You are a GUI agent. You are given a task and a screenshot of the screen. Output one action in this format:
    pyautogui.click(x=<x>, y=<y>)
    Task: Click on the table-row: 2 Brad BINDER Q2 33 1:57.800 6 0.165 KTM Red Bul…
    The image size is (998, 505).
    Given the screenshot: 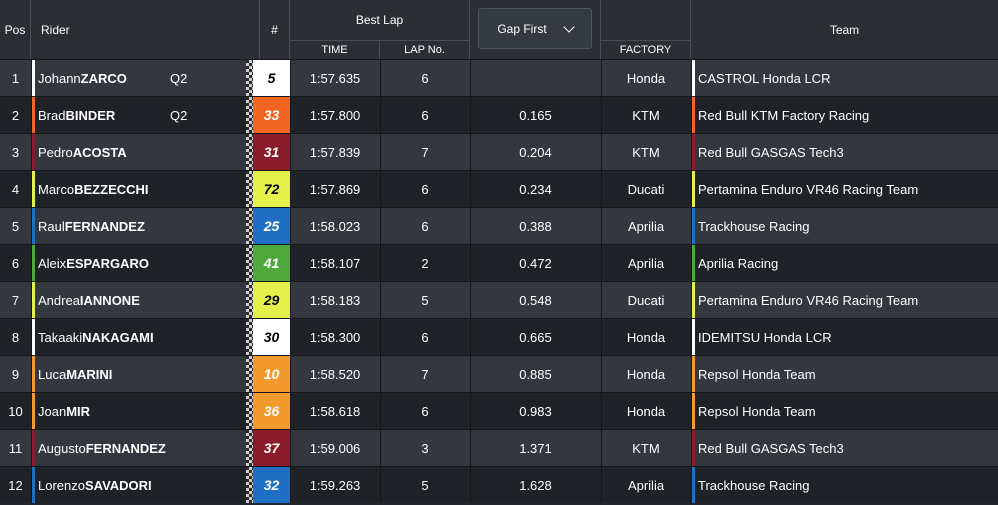 What is the action you would take?
    pyautogui.click(x=499, y=114)
    